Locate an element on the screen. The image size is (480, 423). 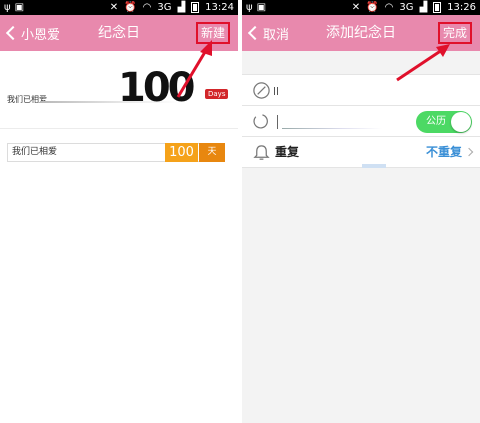
anniversary-hero: 我们已相爱 100 Days is located at coordinates (119, 87).